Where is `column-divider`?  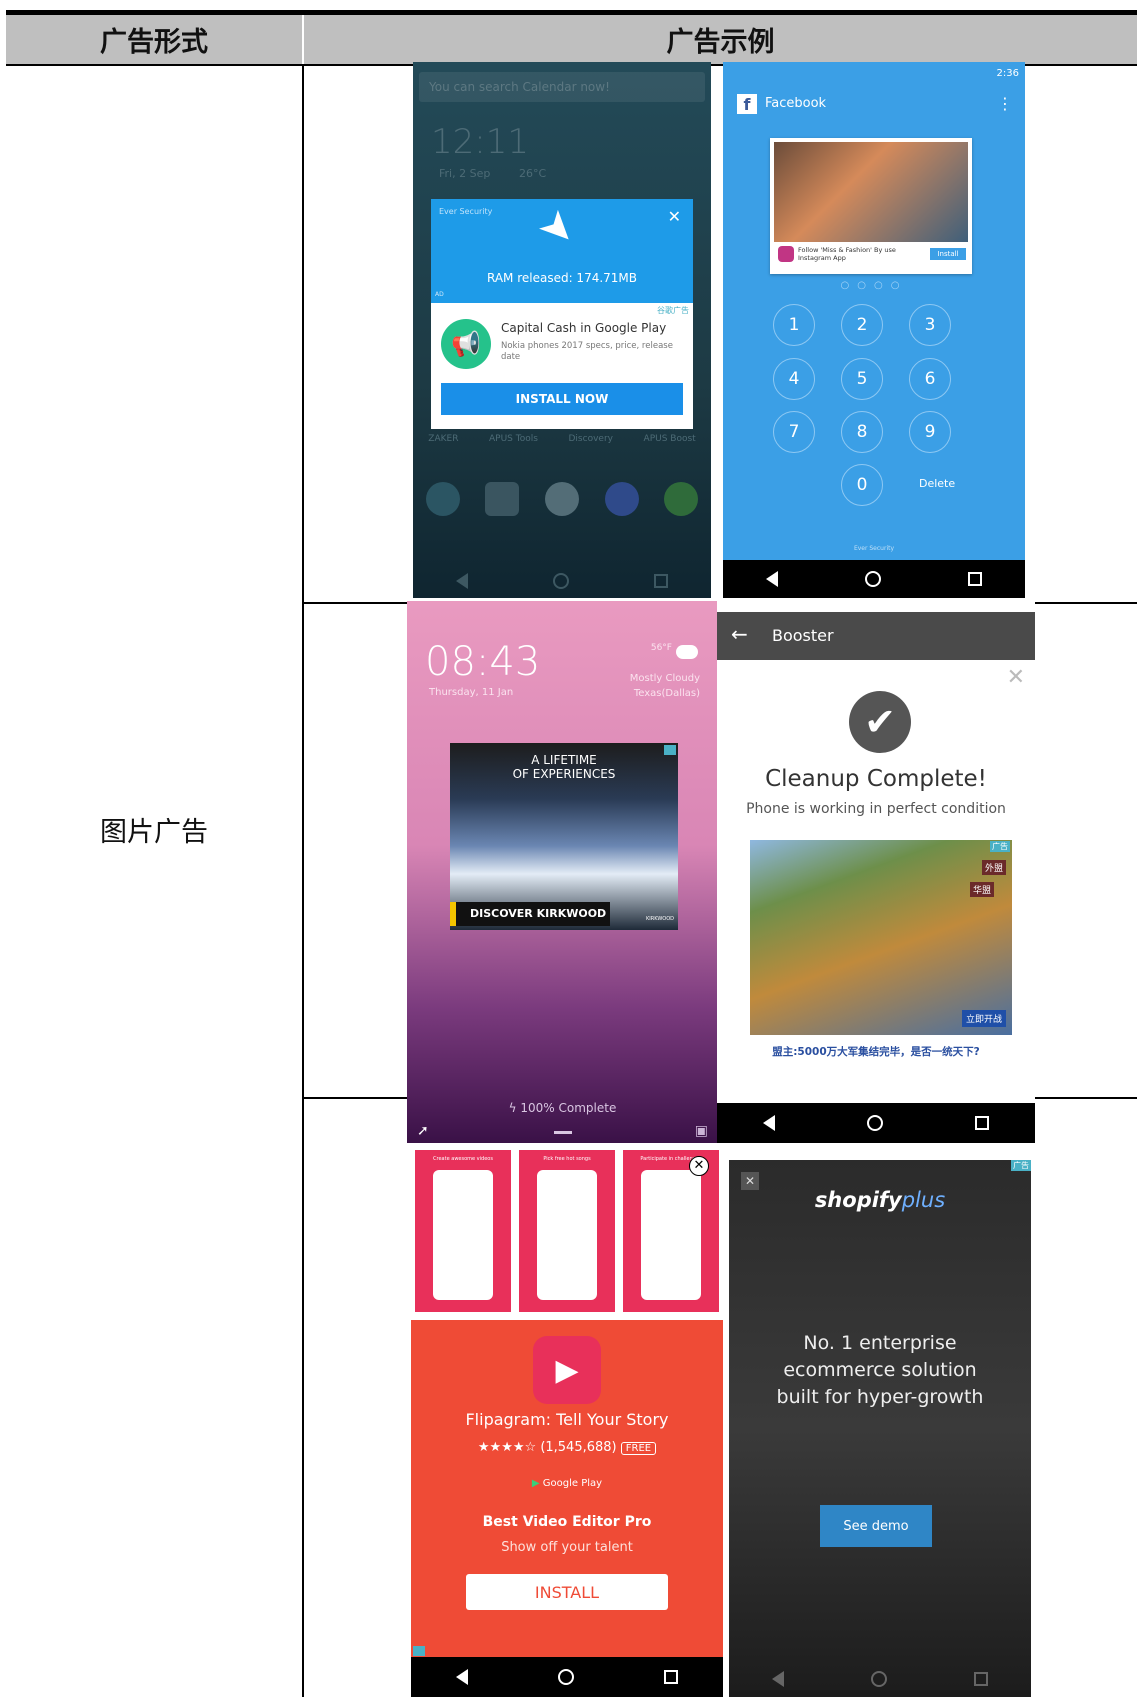
column-divider is located at coordinates (303, 881).